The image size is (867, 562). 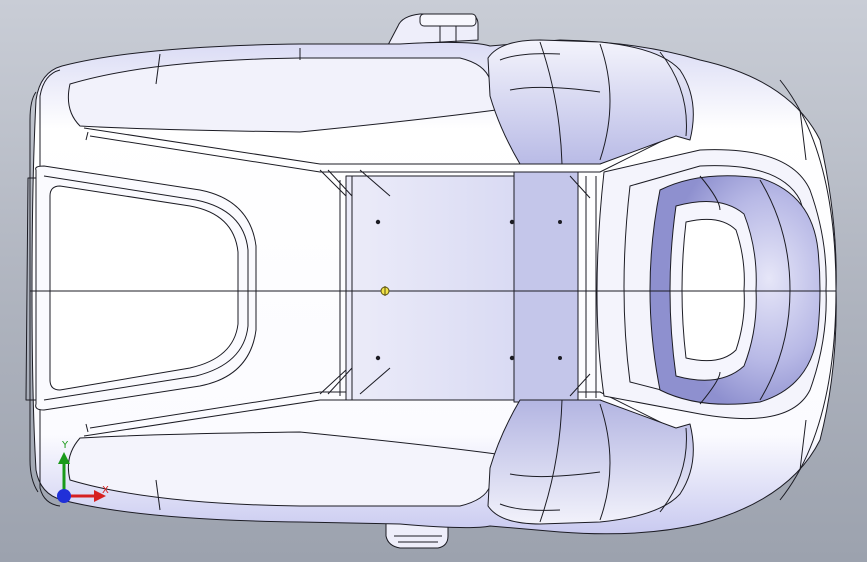 I want to click on coordinate-triad: X Y, so click(x=84, y=480).